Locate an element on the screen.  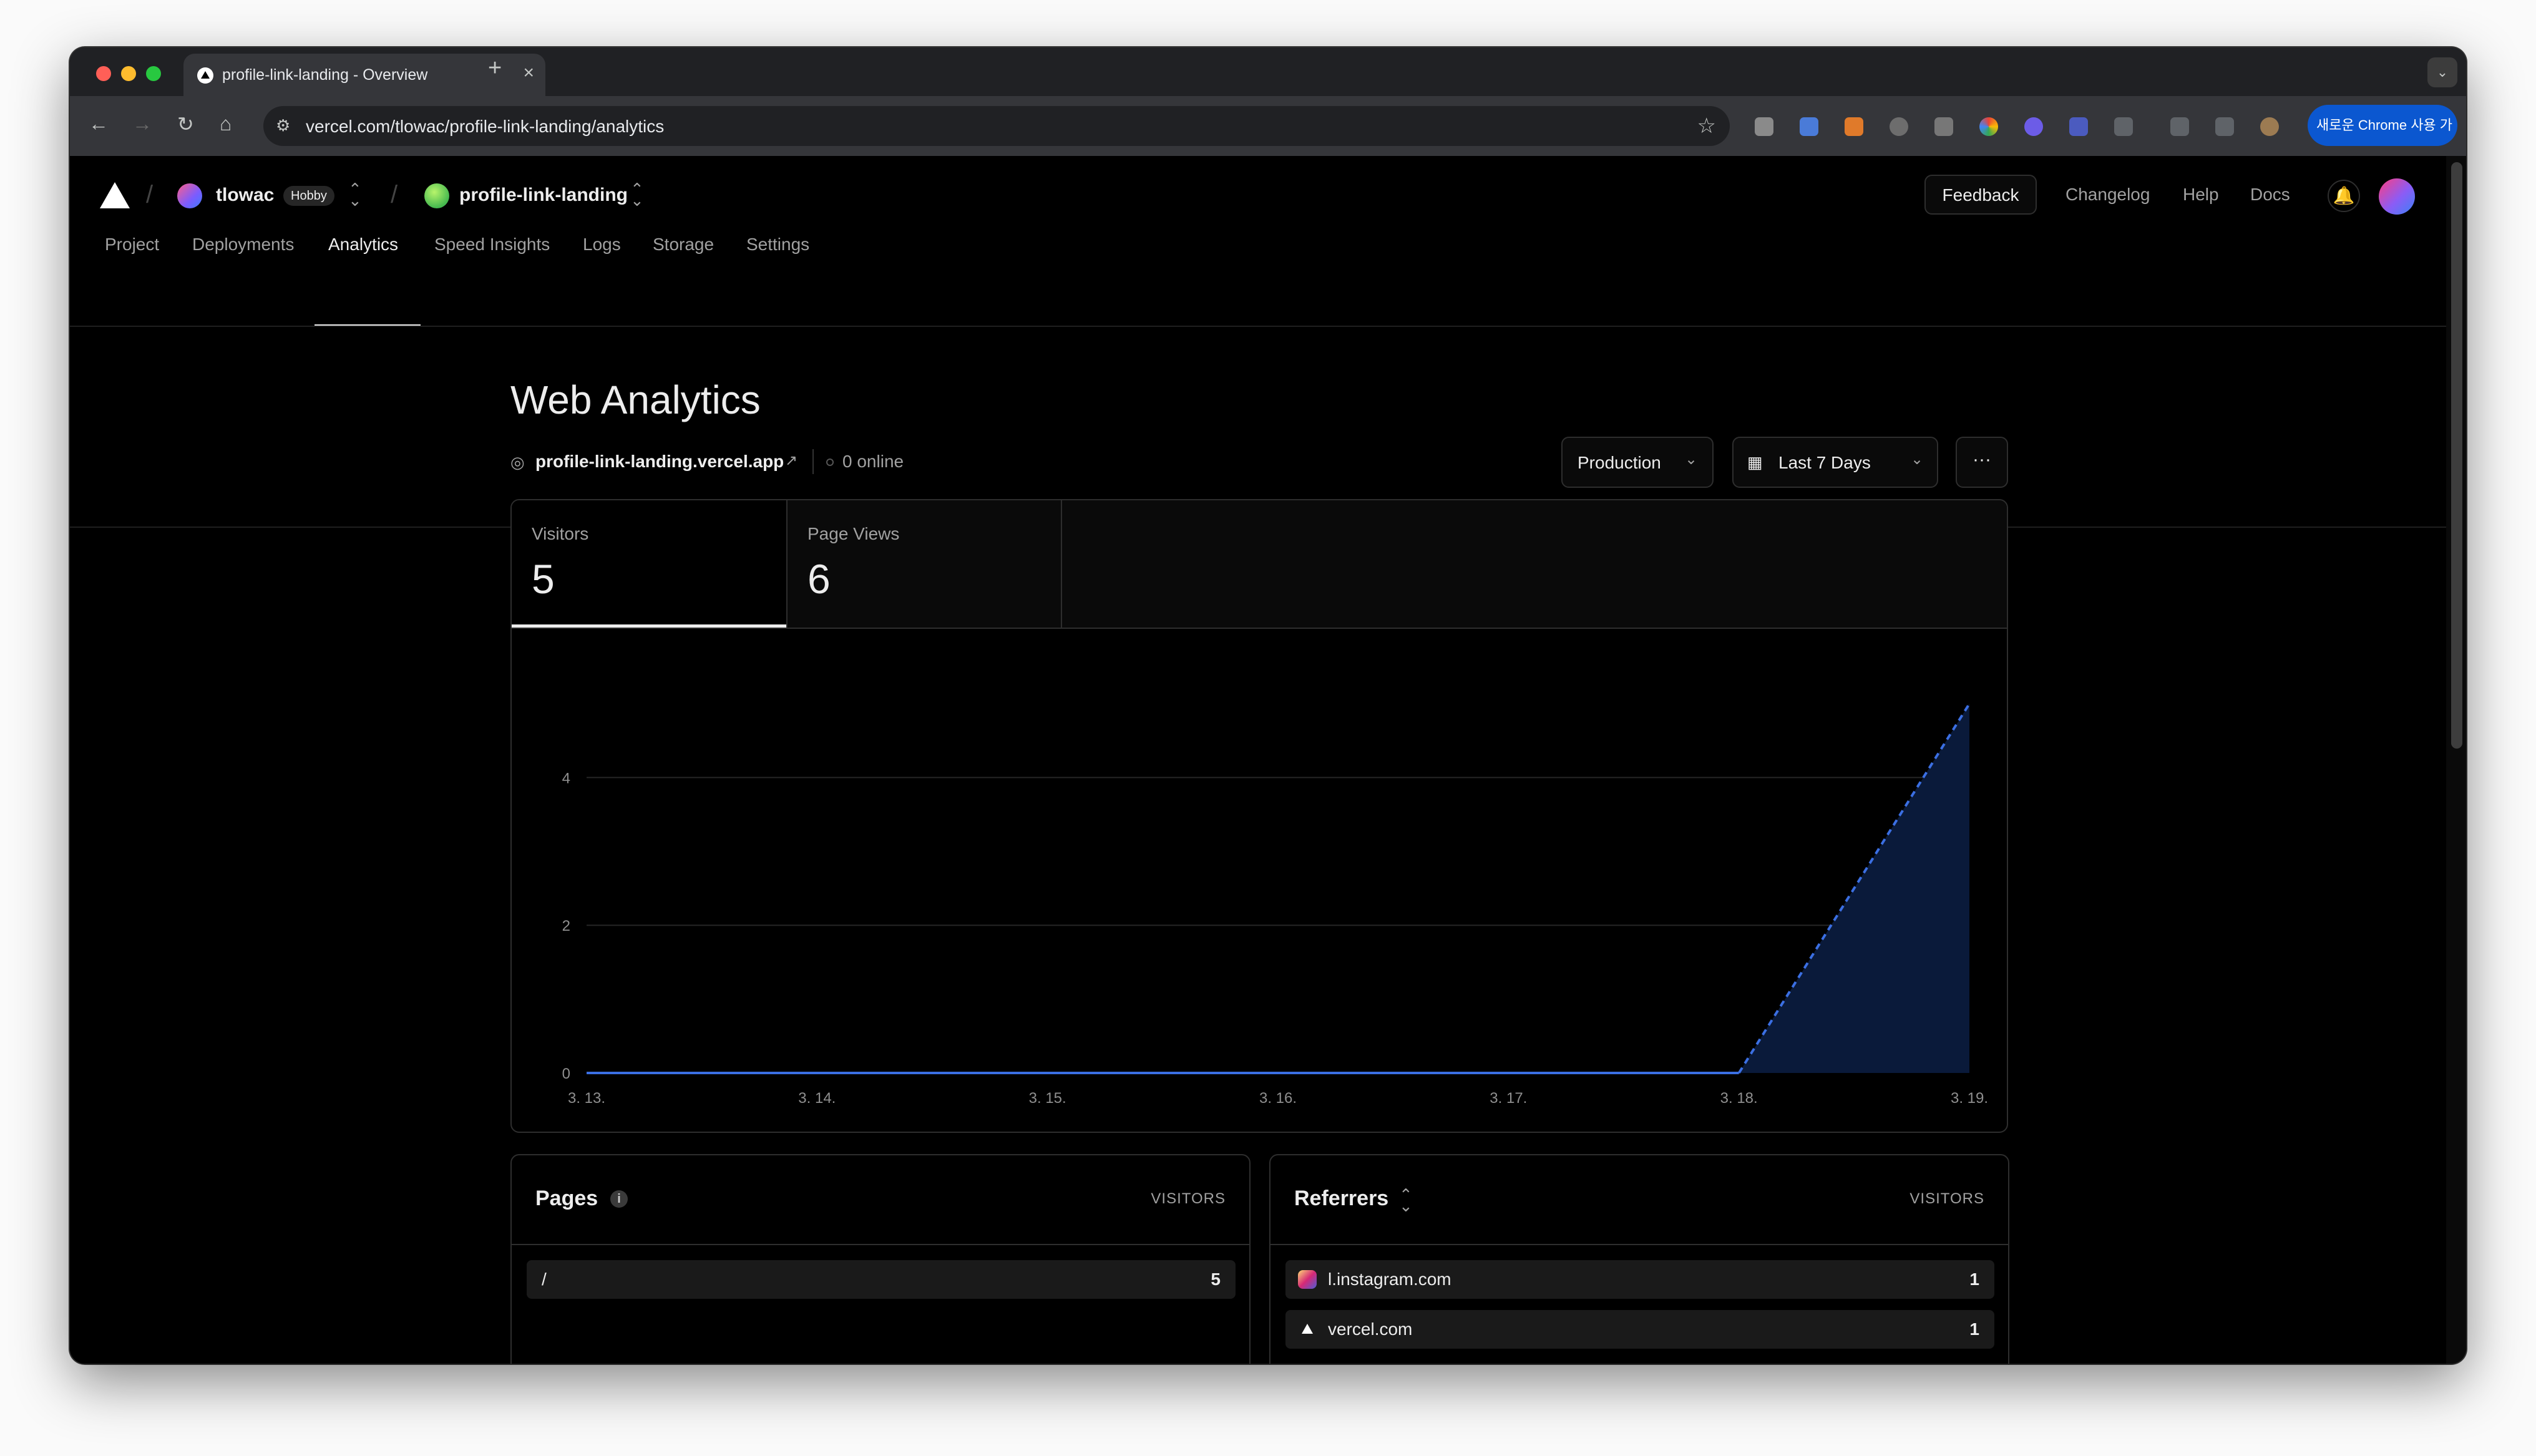
x-tick-label: 3. 14. is located at coordinates (817, 1098).